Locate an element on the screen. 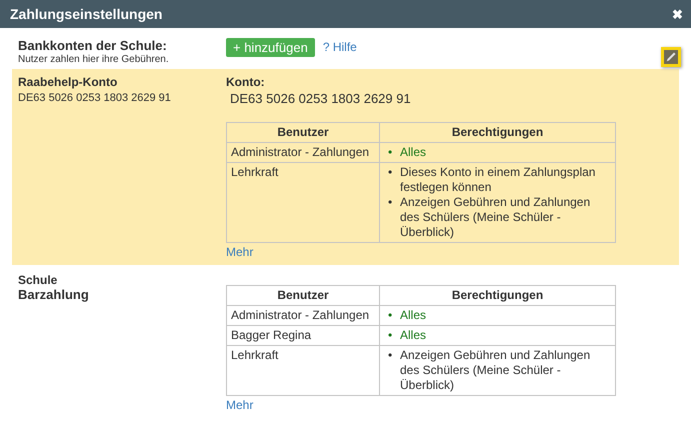 The width and height of the screenshot is (691, 435). section-title: Bankkonten der Schule: is located at coordinates (93, 45).